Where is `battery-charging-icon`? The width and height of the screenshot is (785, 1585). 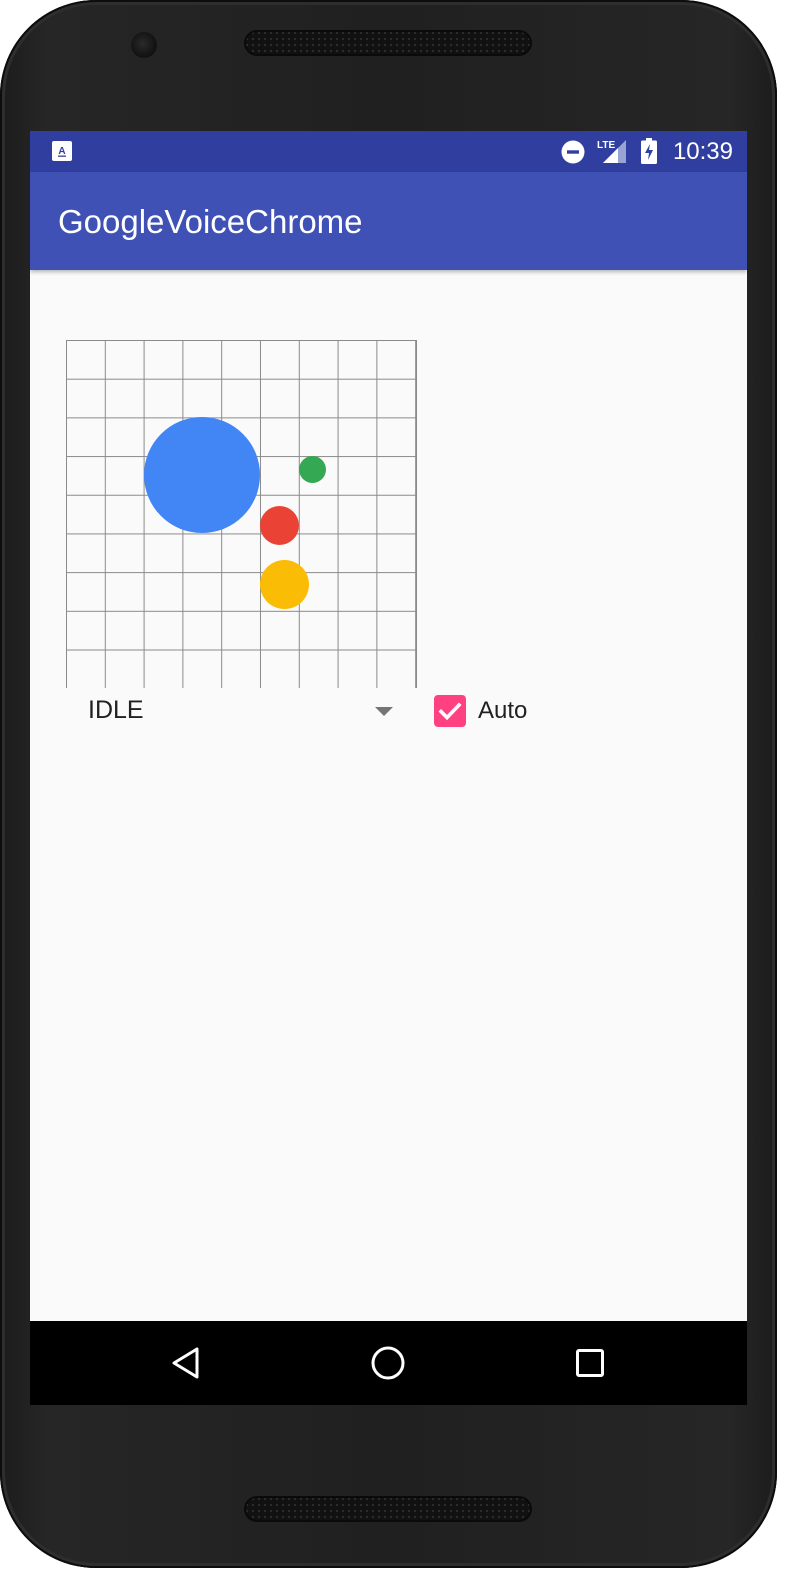
battery-charging-icon is located at coordinates (649, 151).